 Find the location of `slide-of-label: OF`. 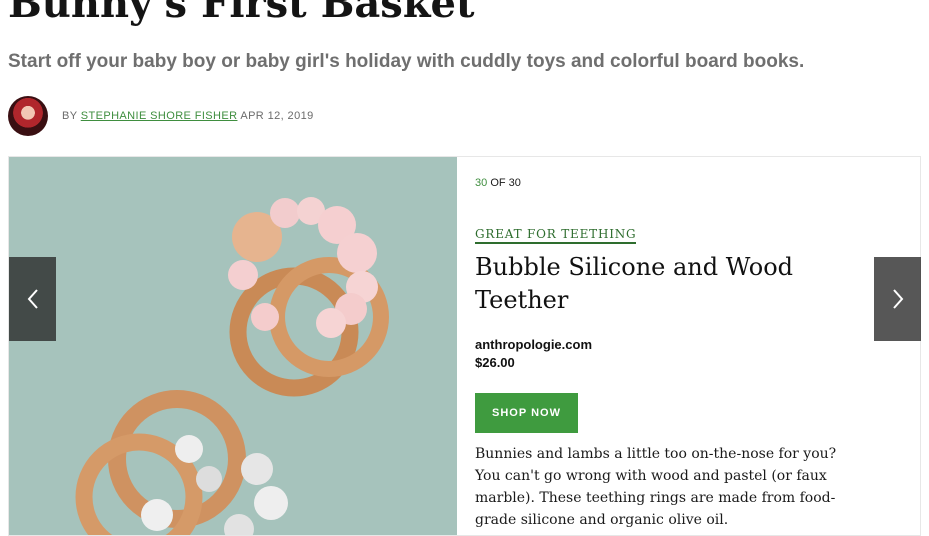

slide-of-label: OF is located at coordinates (498, 183).